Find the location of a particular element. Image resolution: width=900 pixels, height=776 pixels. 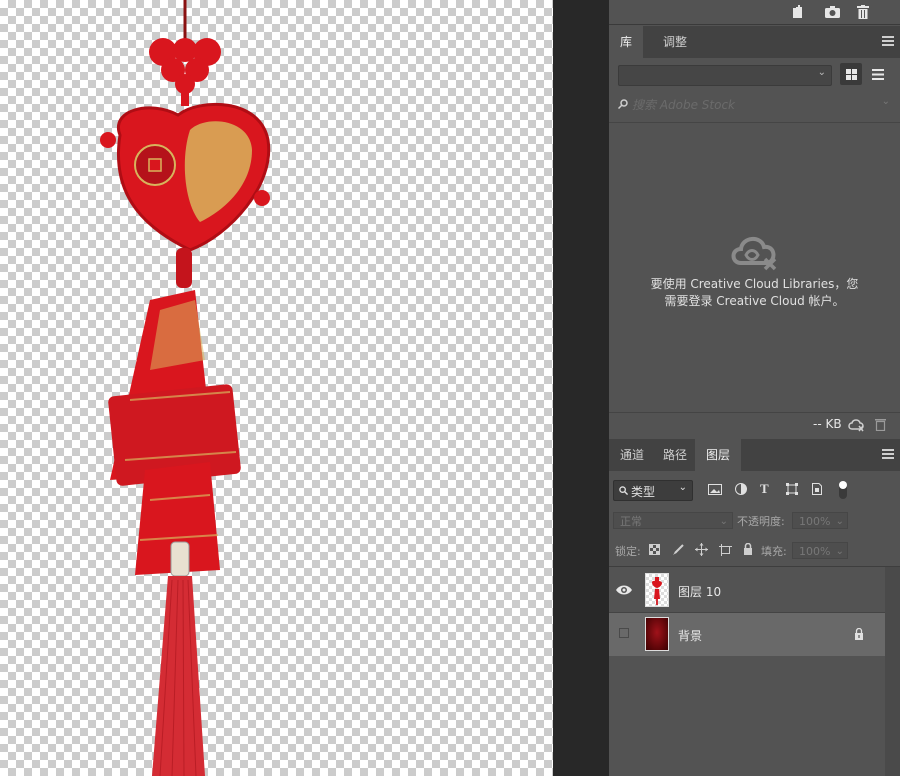

list-icon is located at coordinates (878, 74).